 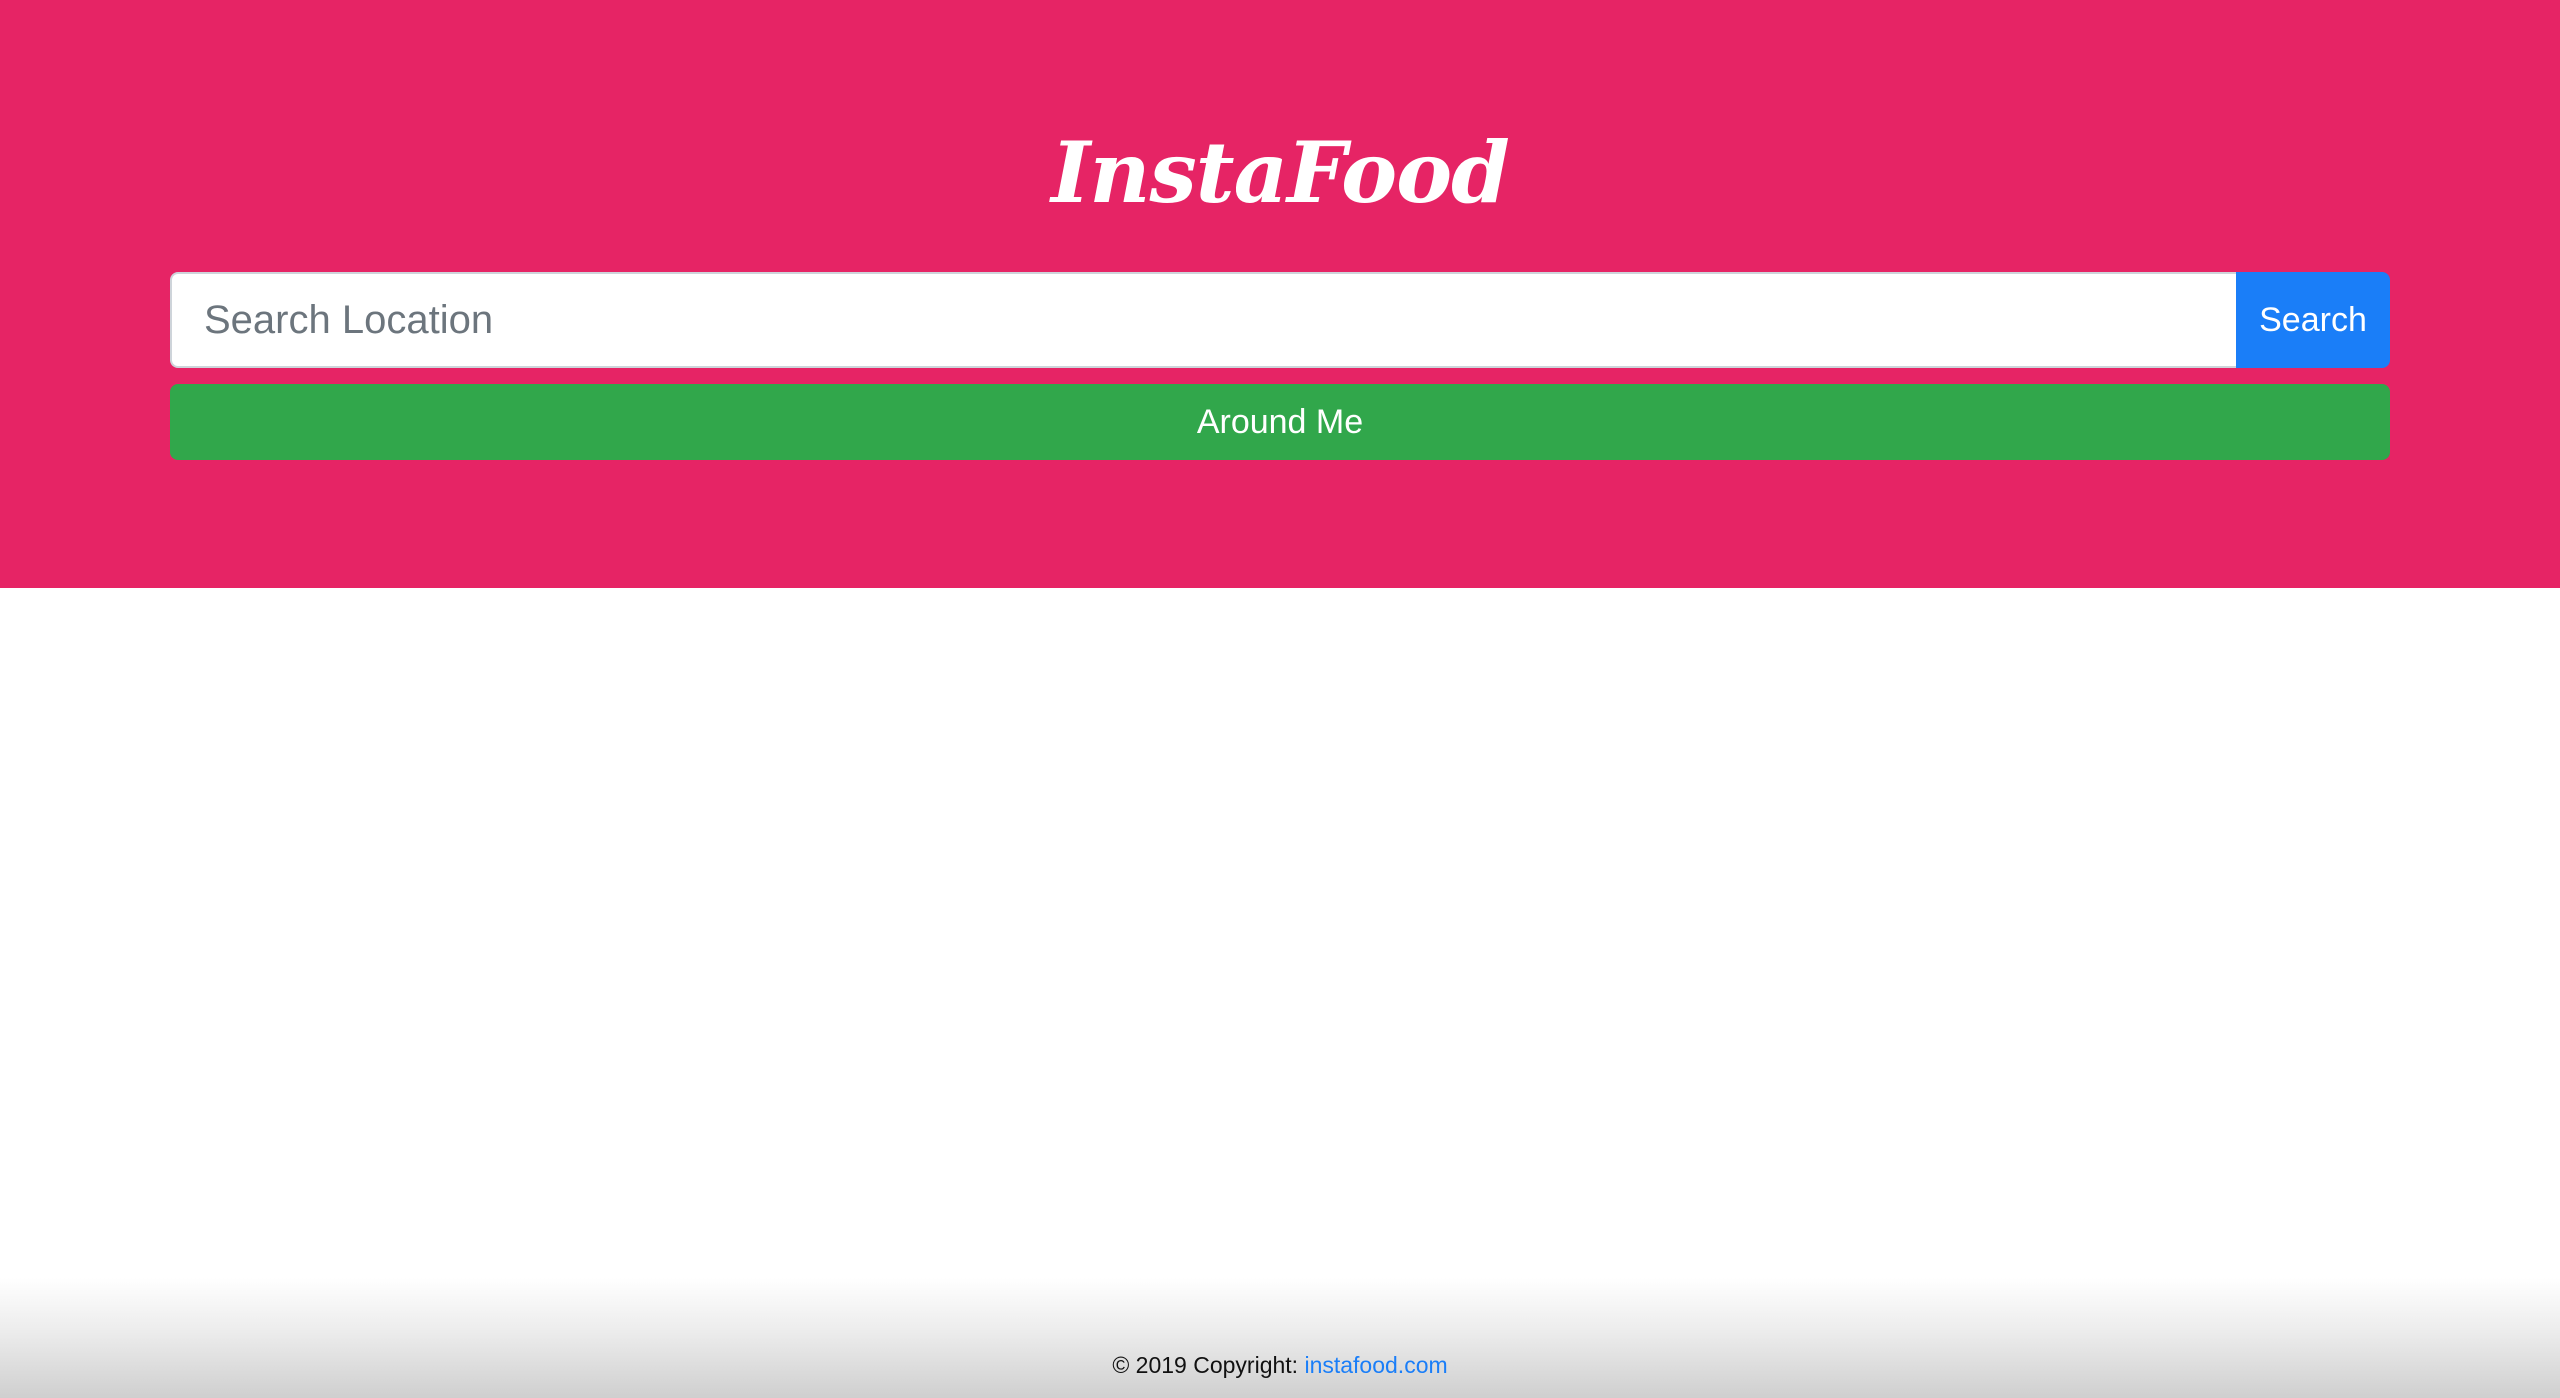 What do you see at coordinates (1205, 1365) in the screenshot?
I see `copyright-text: © 2019 Copyright:` at bounding box center [1205, 1365].